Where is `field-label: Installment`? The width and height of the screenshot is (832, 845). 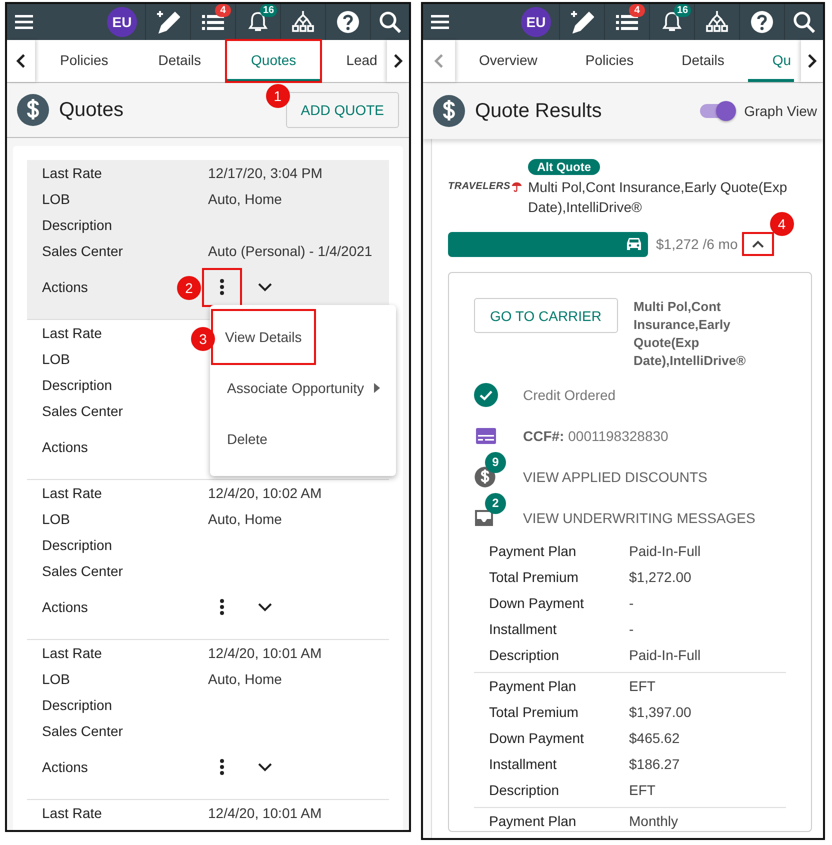 field-label: Installment is located at coordinates (523, 764).